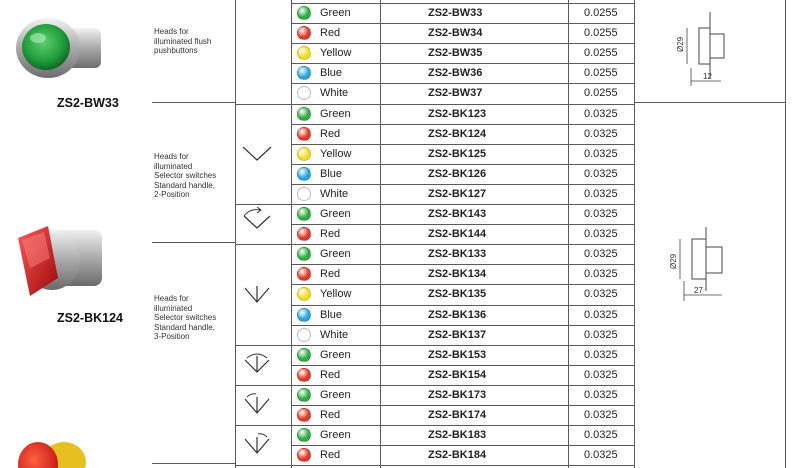 This screenshot has height=468, width=795. Describe the element at coordinates (455, 33) in the screenshot. I see `model-number: ZS2-BW34` at that location.